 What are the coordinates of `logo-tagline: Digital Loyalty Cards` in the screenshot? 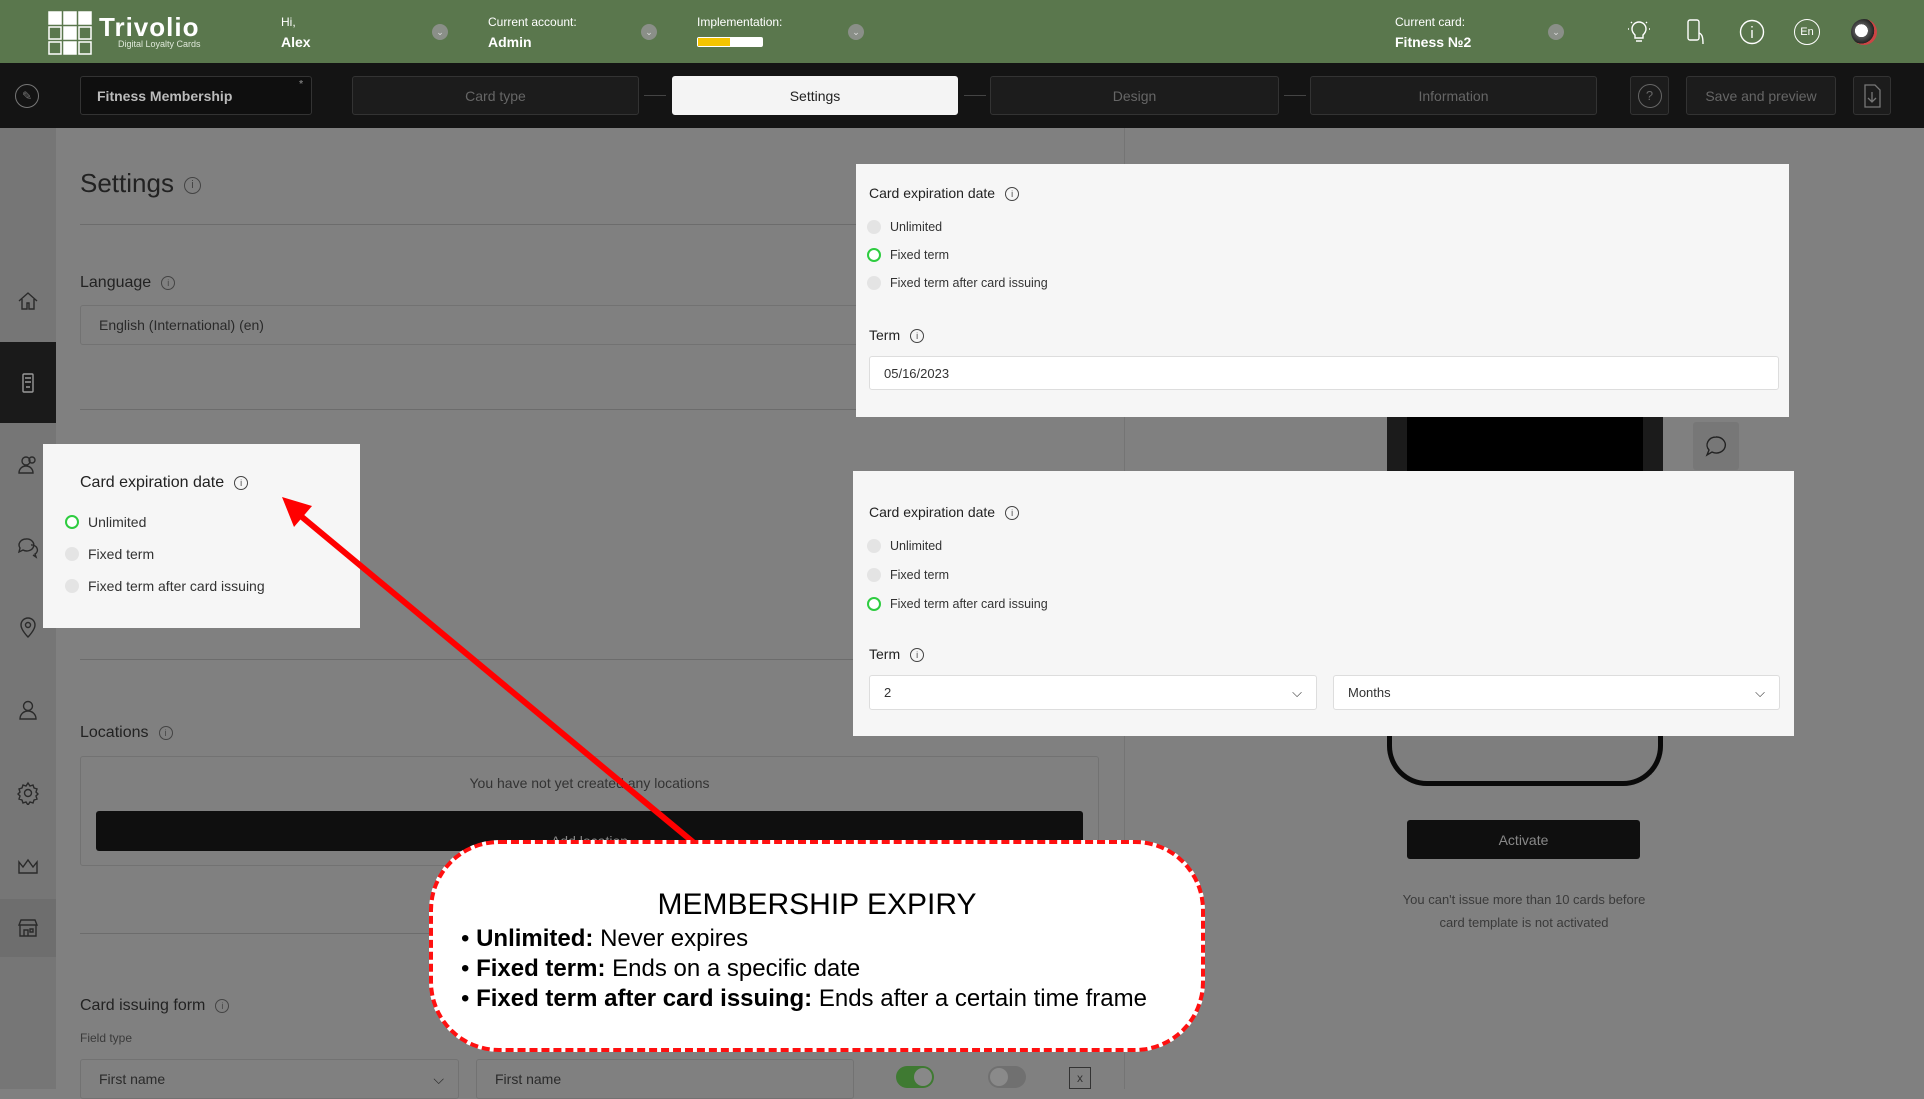 It's located at (159, 44).